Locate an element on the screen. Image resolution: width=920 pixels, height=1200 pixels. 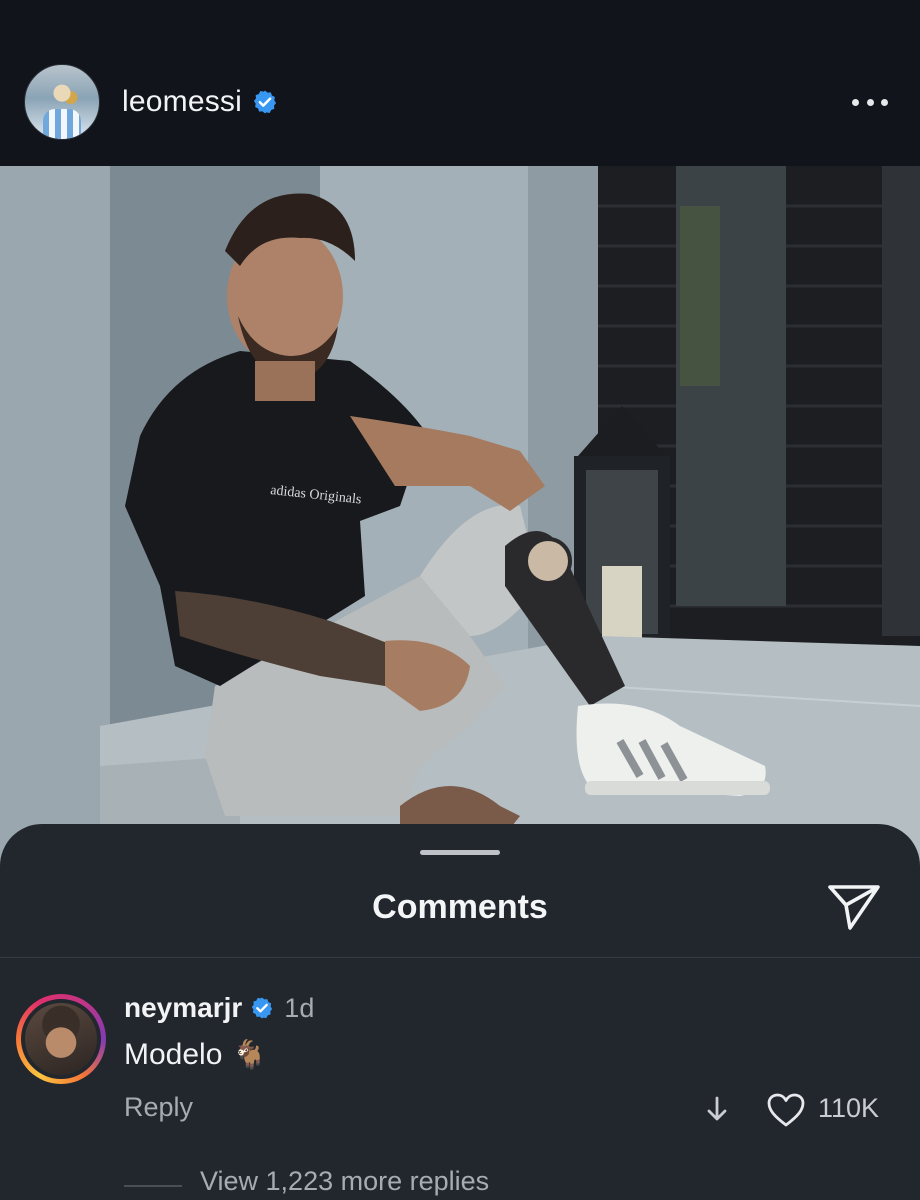
replies-thread-line is located at coordinates (153, 1186).